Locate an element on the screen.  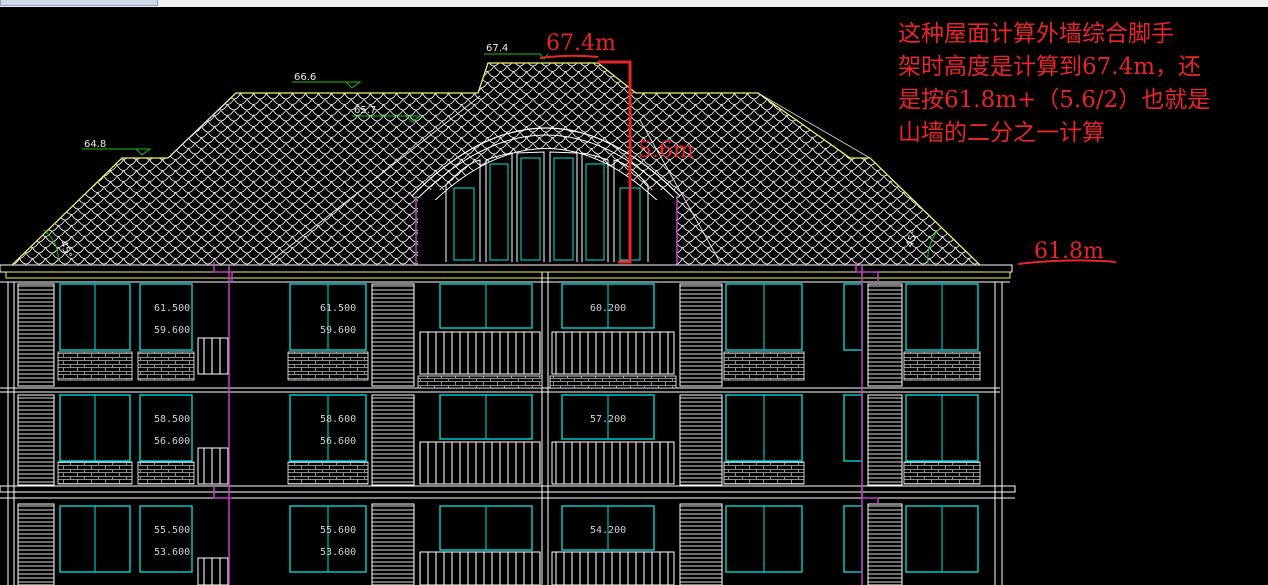
floor-mark: 55.500 is located at coordinates (172, 530).